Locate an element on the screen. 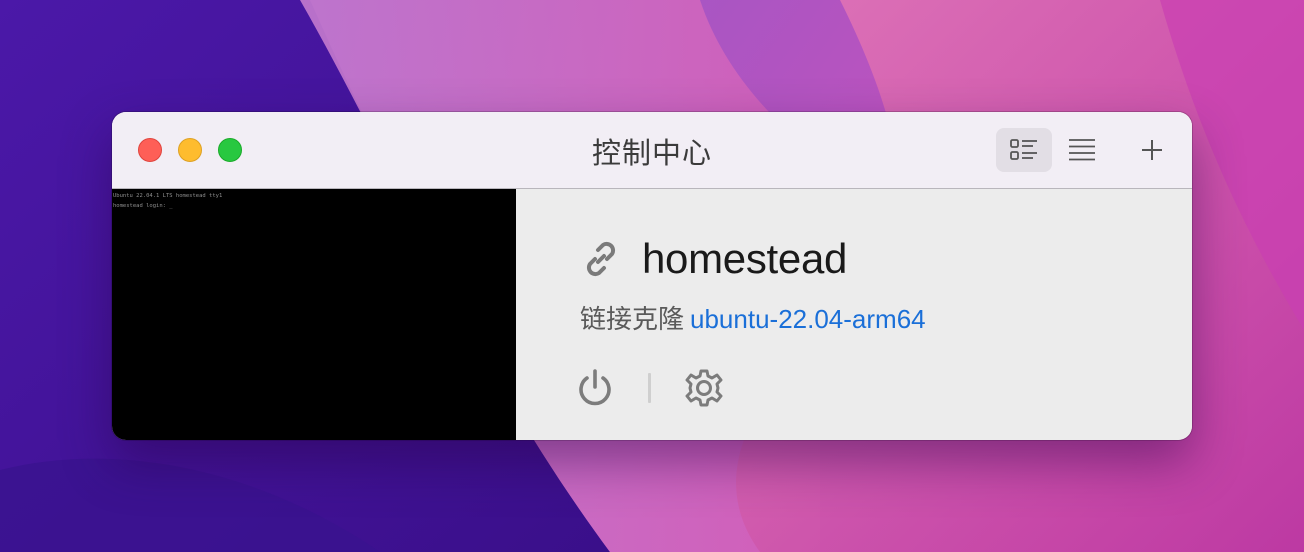 The height and width of the screenshot is (552, 1304). list-icon is located at coordinates (1082, 150).